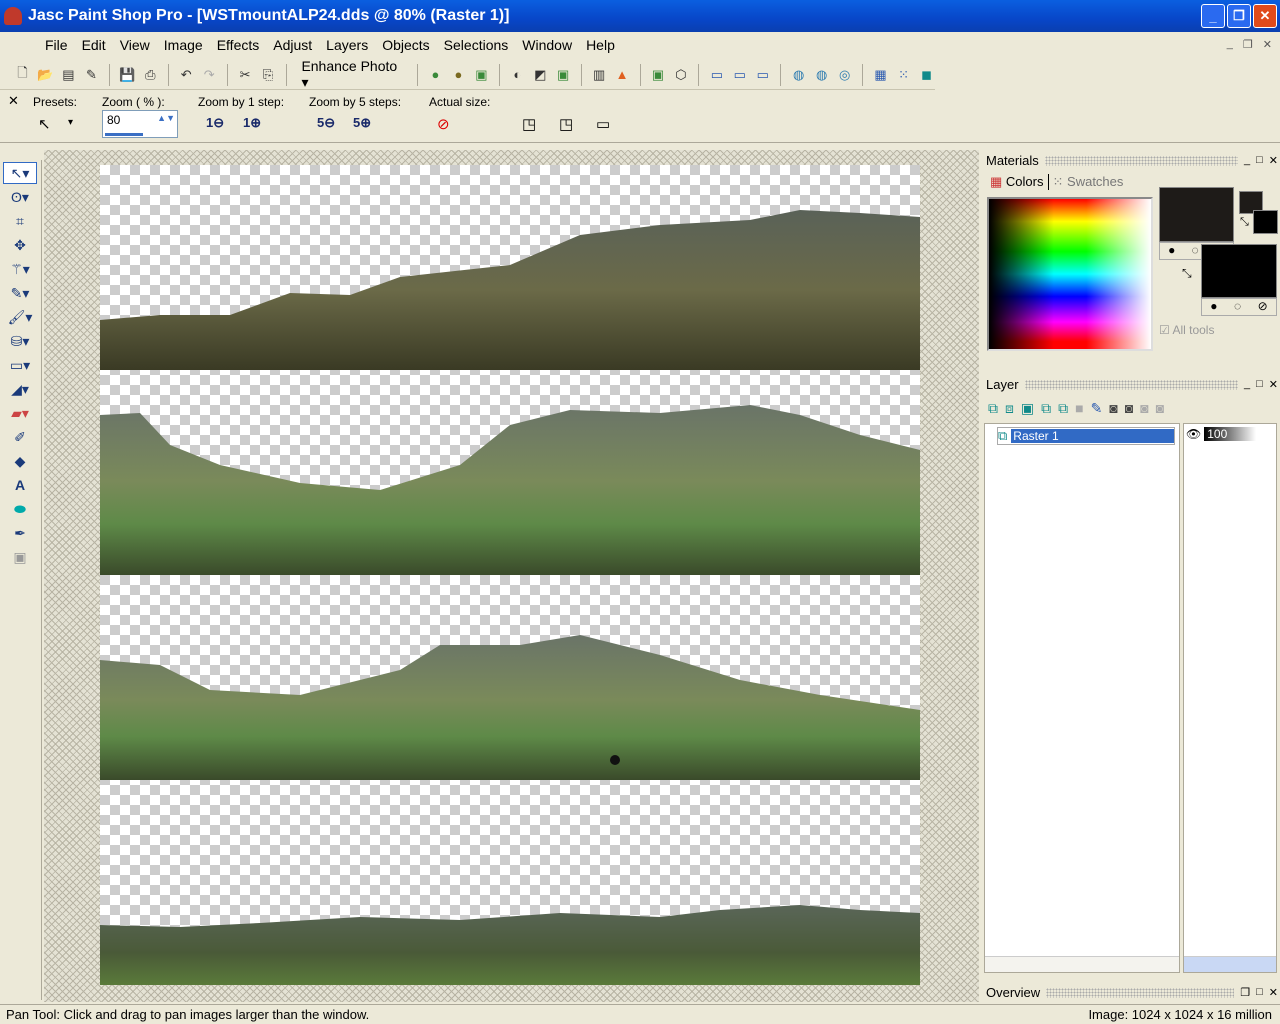  I want to click on menu-adjust: Adjust, so click(292, 45).